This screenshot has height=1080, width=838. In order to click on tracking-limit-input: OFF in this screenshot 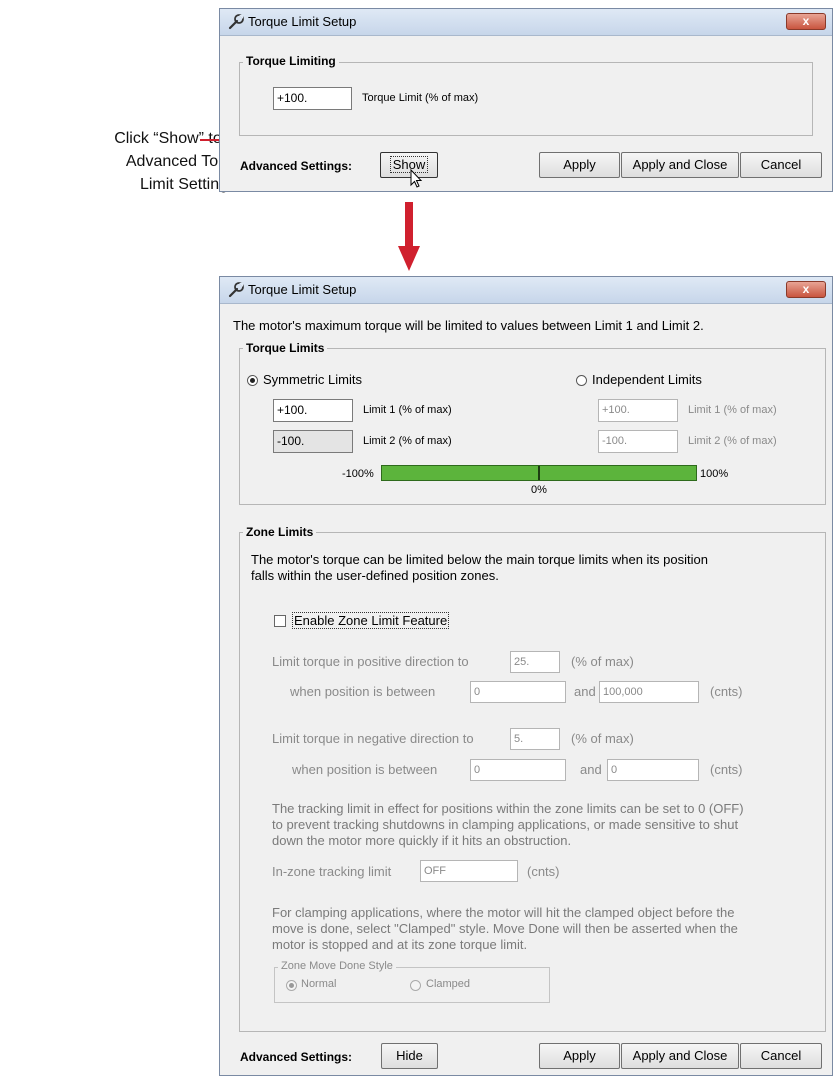, I will do `click(469, 871)`.